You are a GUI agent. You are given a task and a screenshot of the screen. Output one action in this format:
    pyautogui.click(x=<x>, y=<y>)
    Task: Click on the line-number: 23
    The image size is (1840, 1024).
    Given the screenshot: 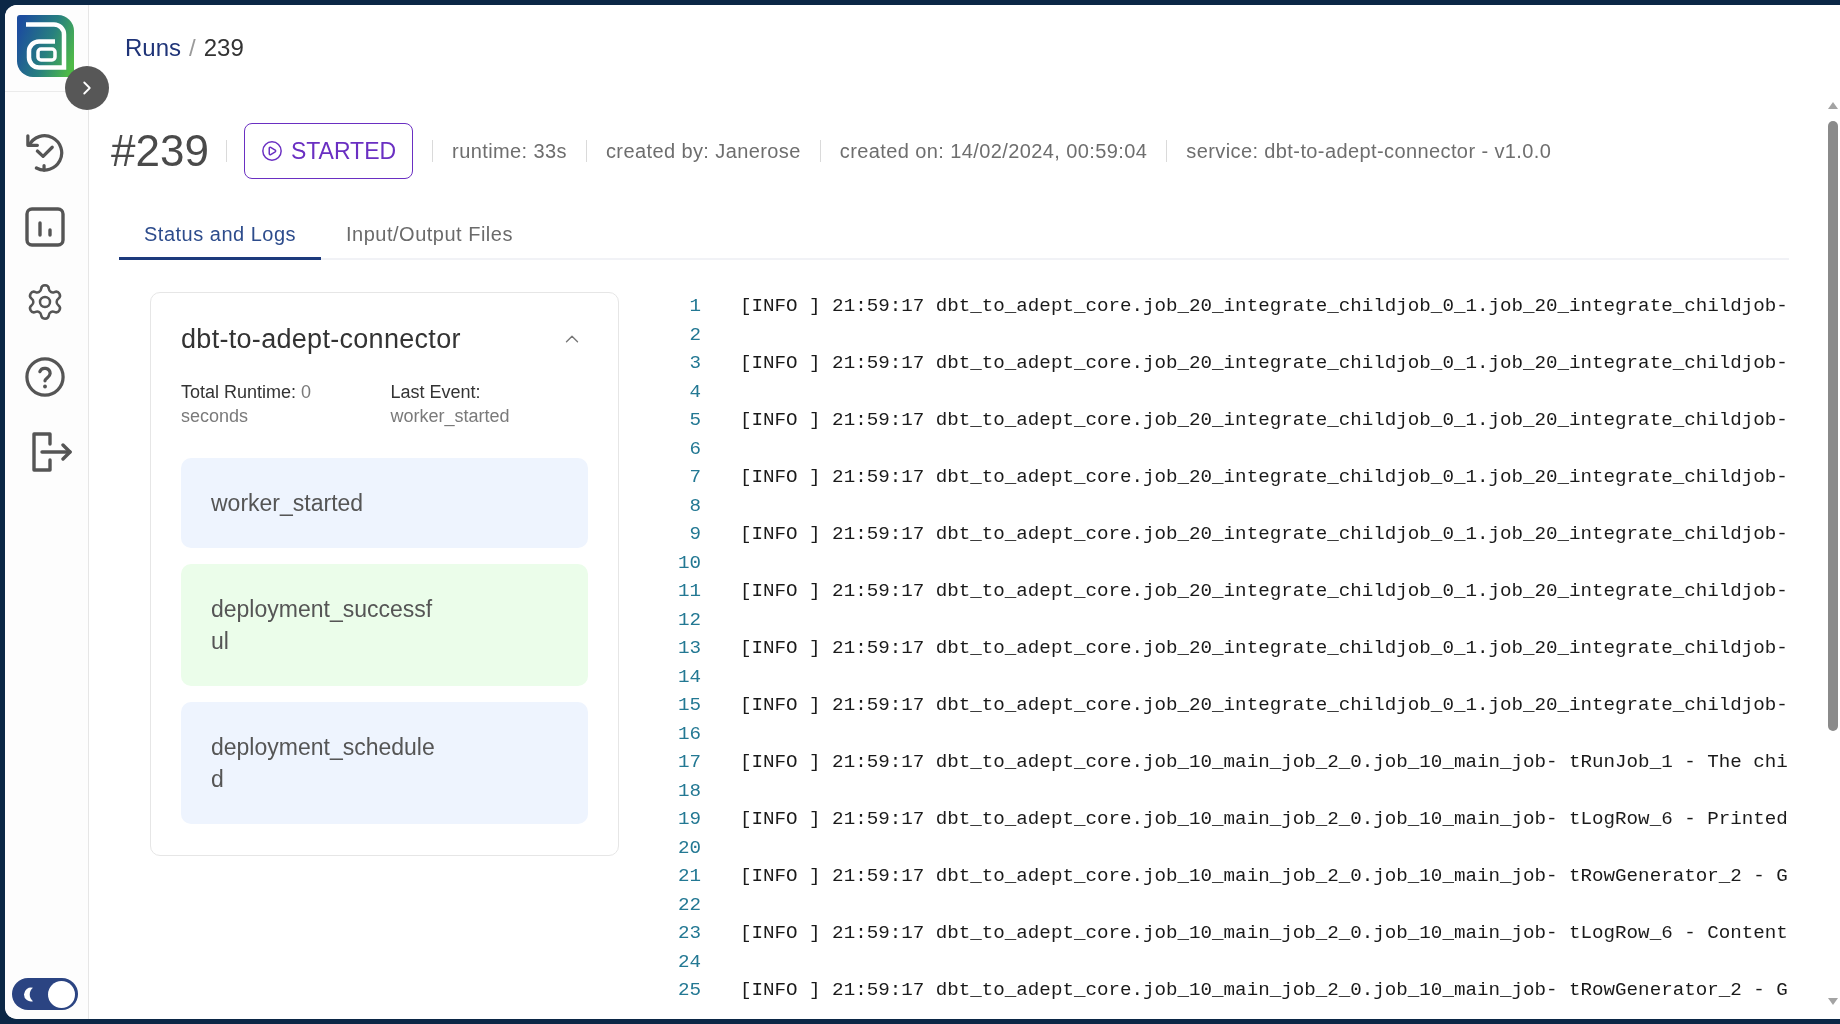 What is the action you would take?
    pyautogui.click(x=688, y=933)
    